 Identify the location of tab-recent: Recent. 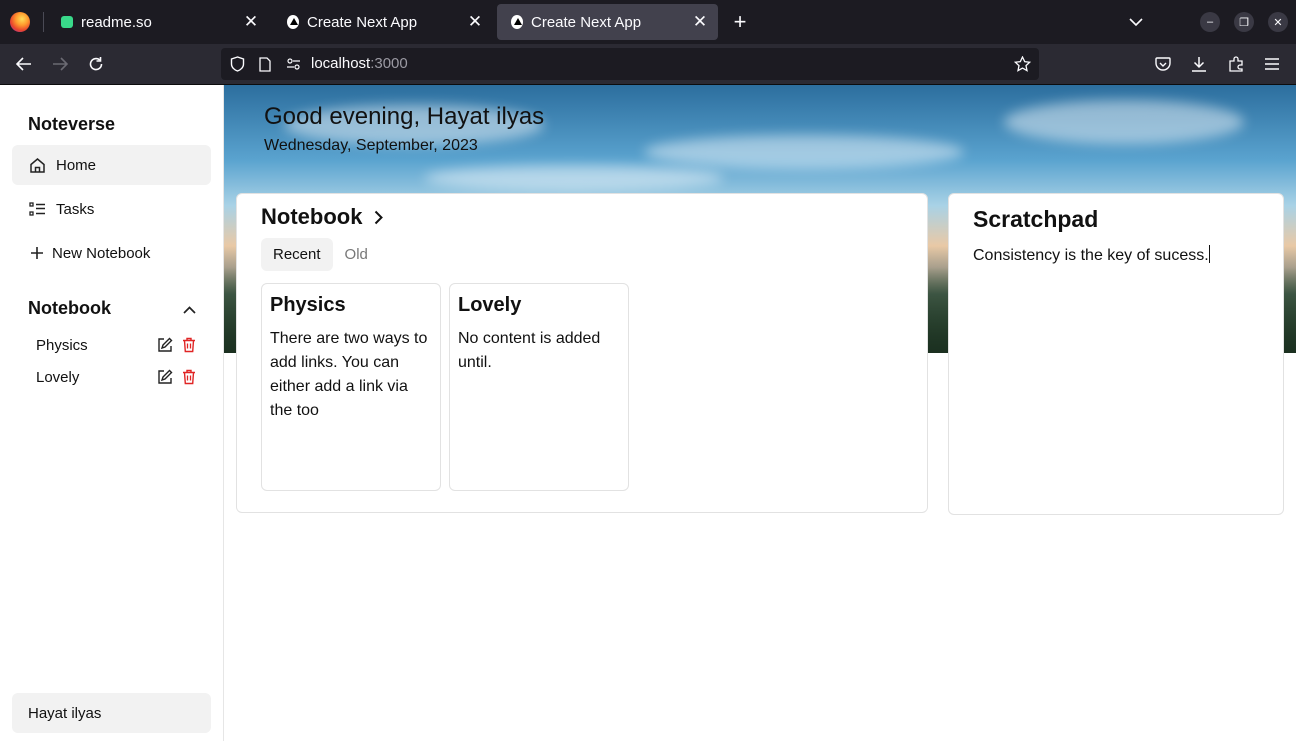
(297, 254).